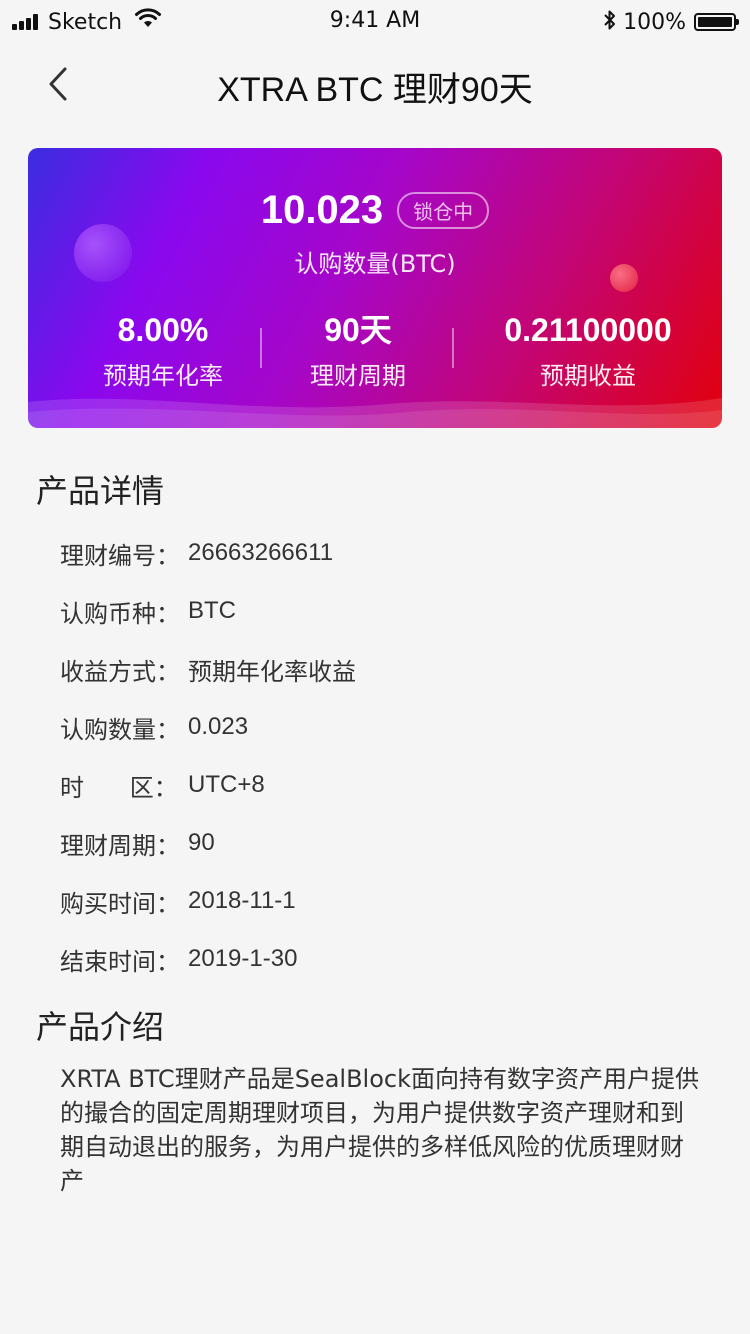 This screenshot has height=1334, width=750. Describe the element at coordinates (120, 961) in the screenshot. I see `detail-label: 结束时间：` at that location.